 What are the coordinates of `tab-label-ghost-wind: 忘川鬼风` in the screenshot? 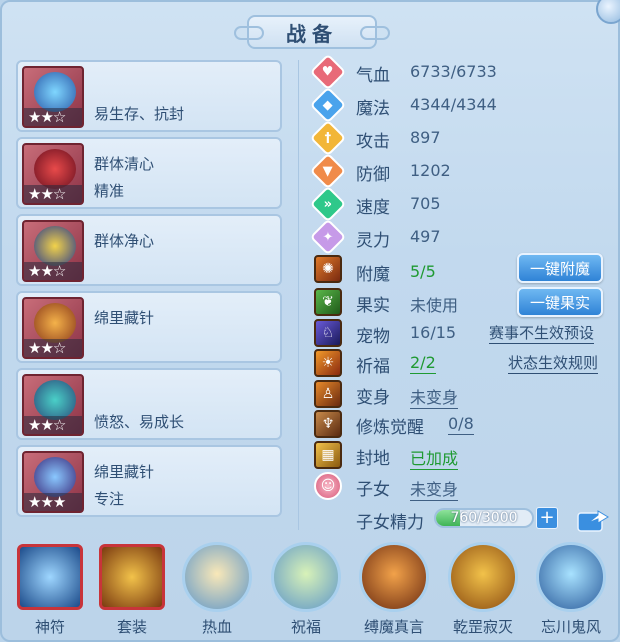 It's located at (571, 627).